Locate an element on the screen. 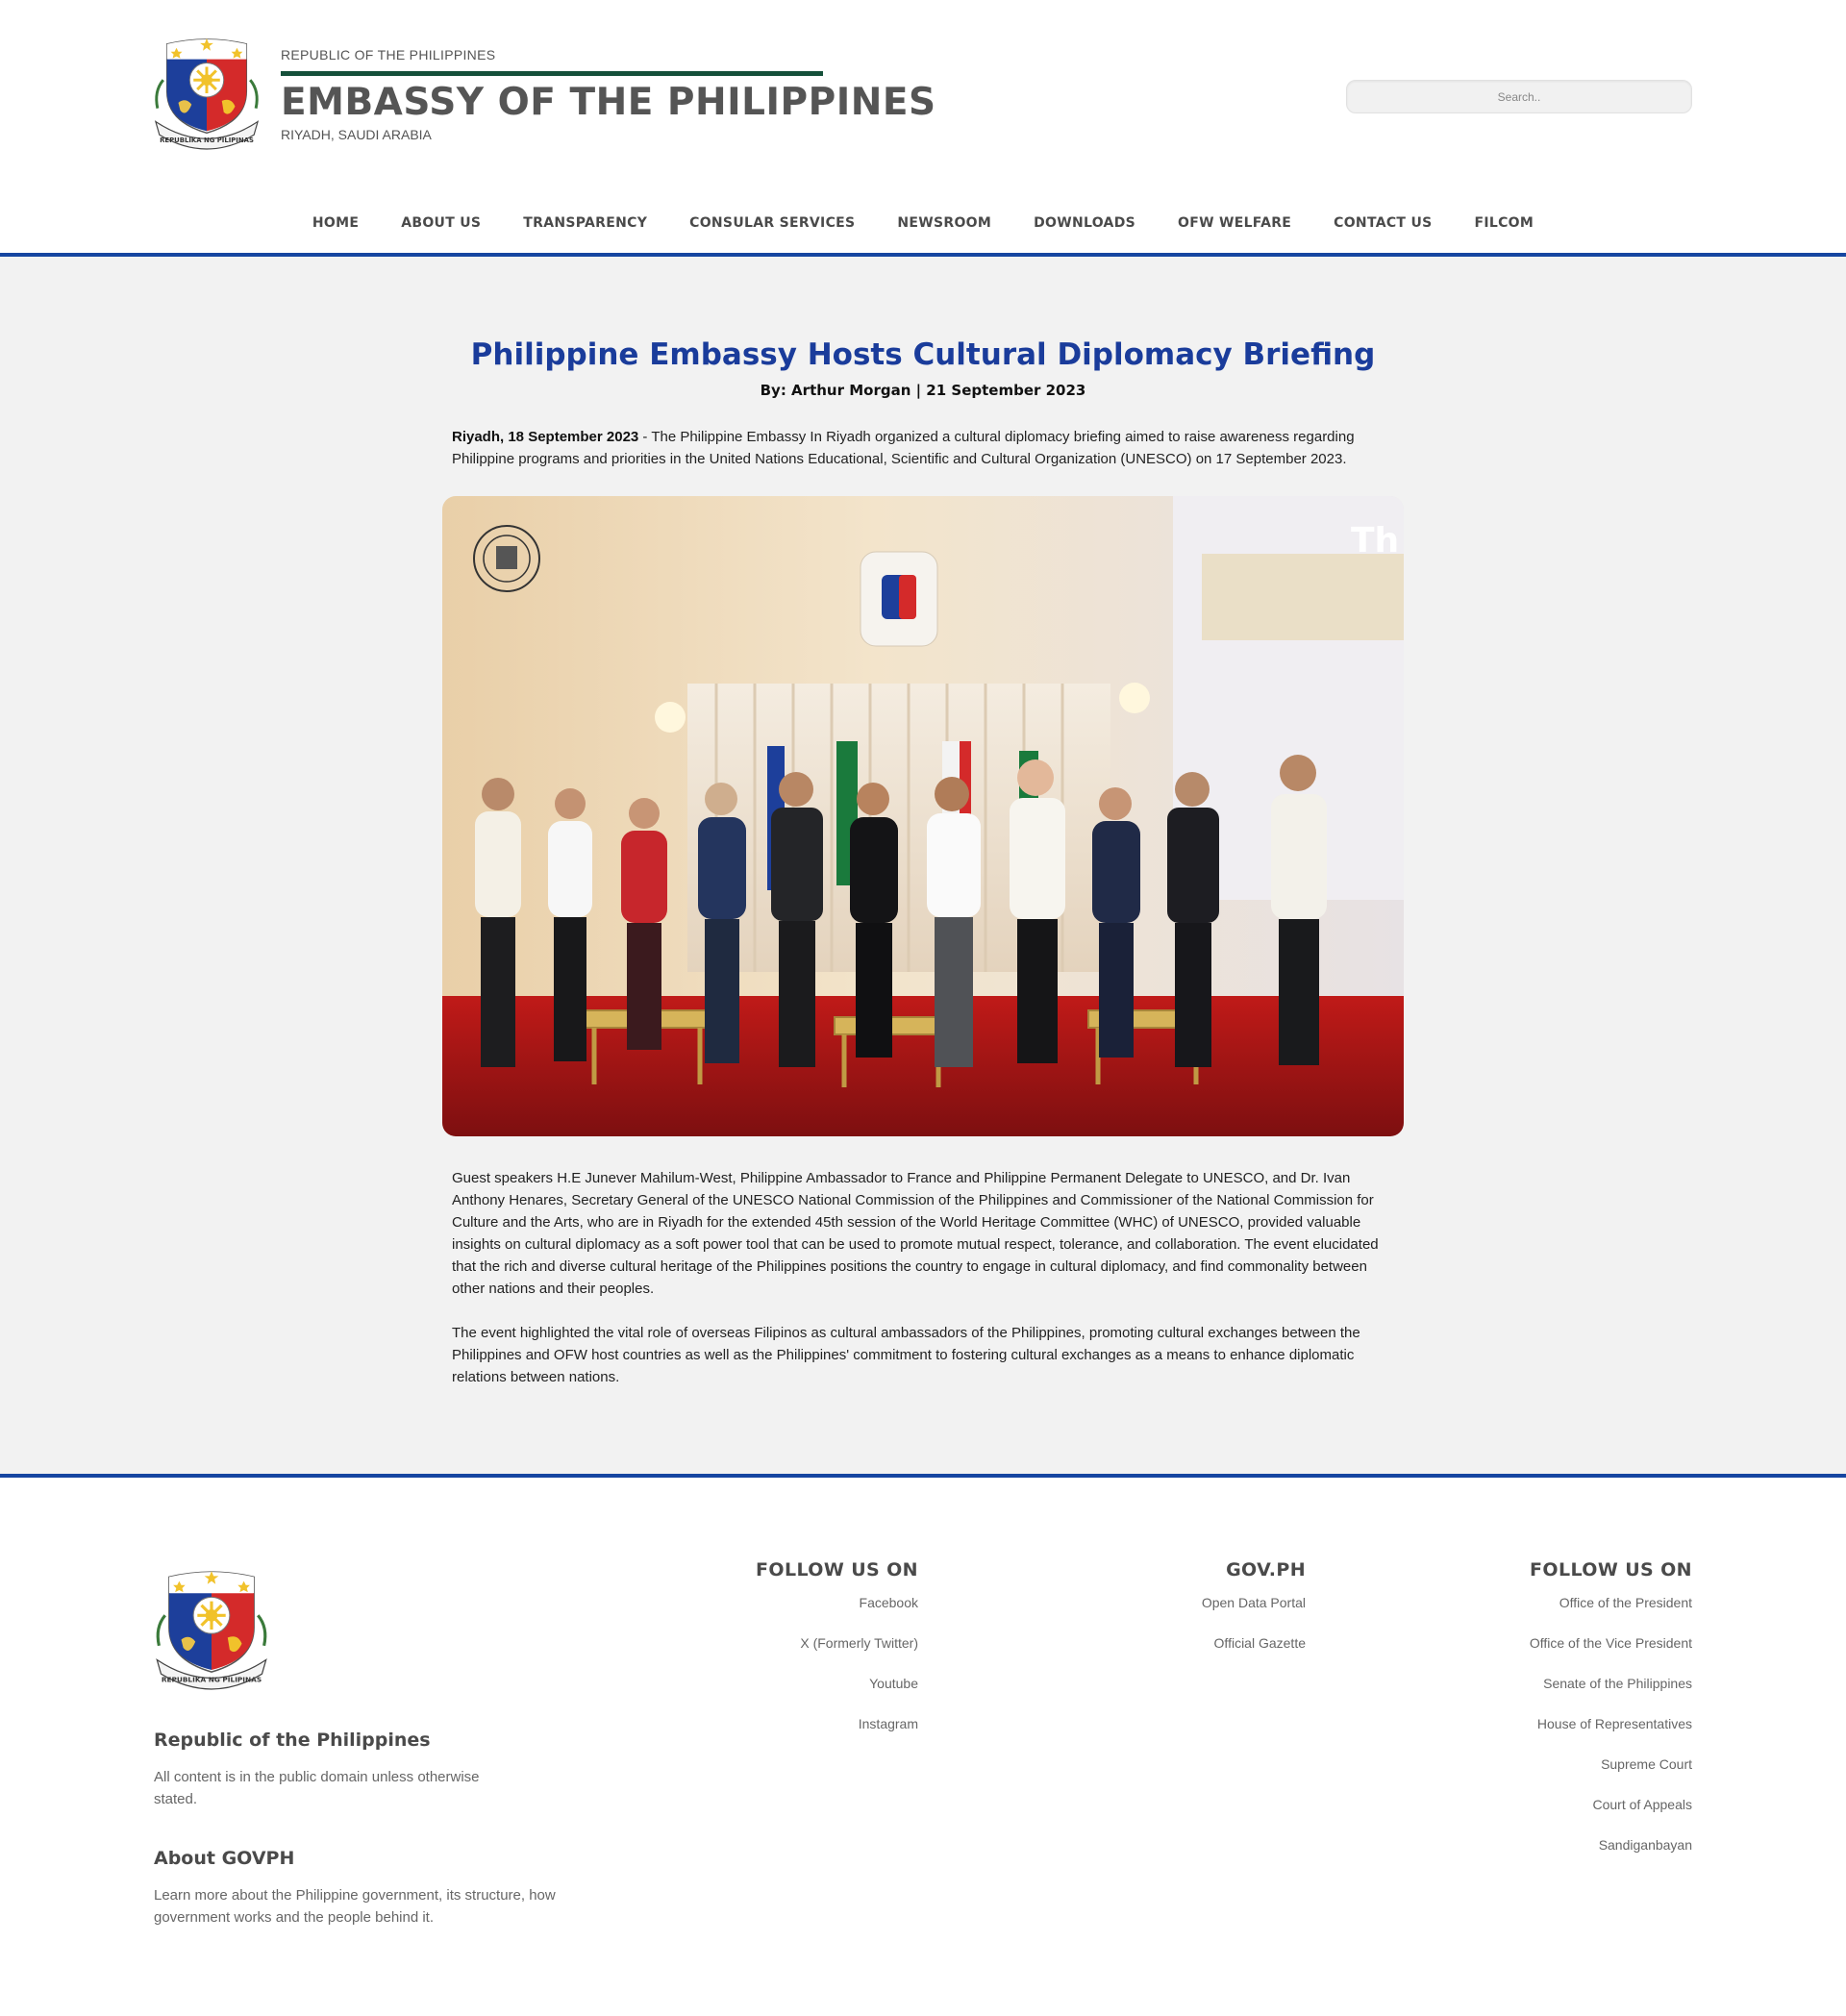 This screenshot has width=1846, height=2016. site-subtitle: RIYADH, SAUDI ARABIA is located at coordinates (356, 134).